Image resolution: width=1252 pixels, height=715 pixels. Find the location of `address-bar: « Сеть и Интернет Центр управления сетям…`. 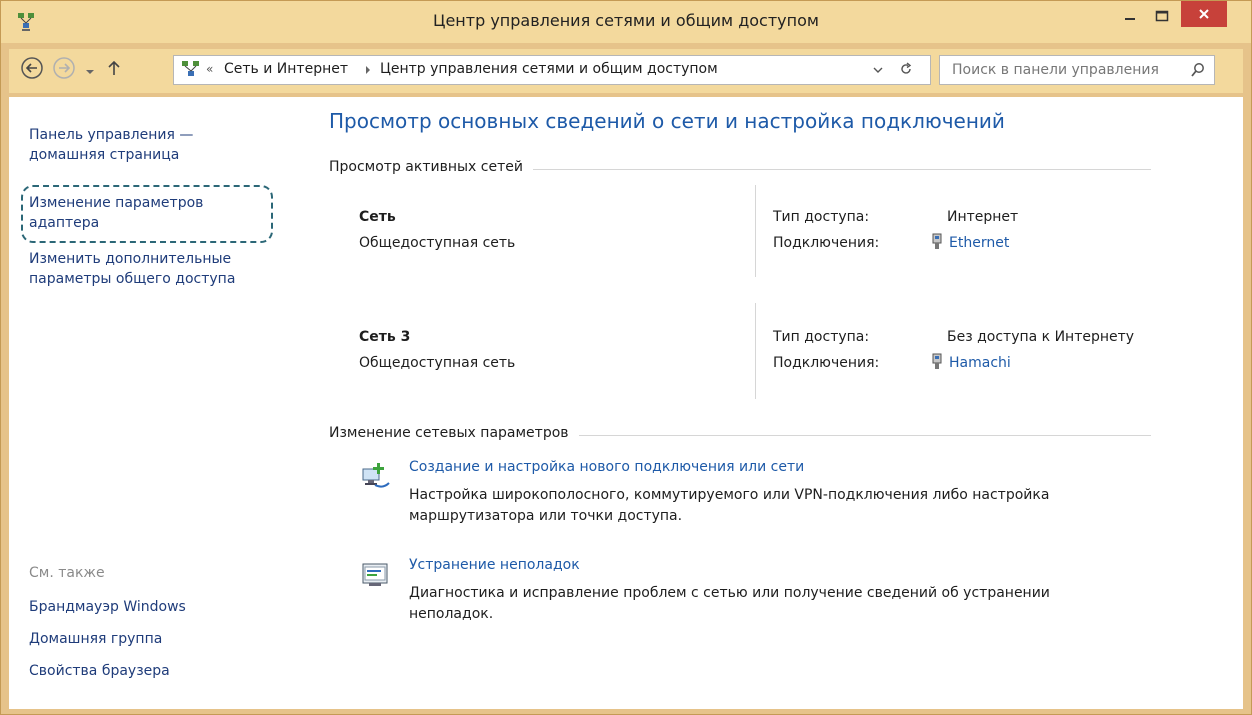

address-bar: « Сеть и Интернет Центр управления сетям… is located at coordinates (552, 70).